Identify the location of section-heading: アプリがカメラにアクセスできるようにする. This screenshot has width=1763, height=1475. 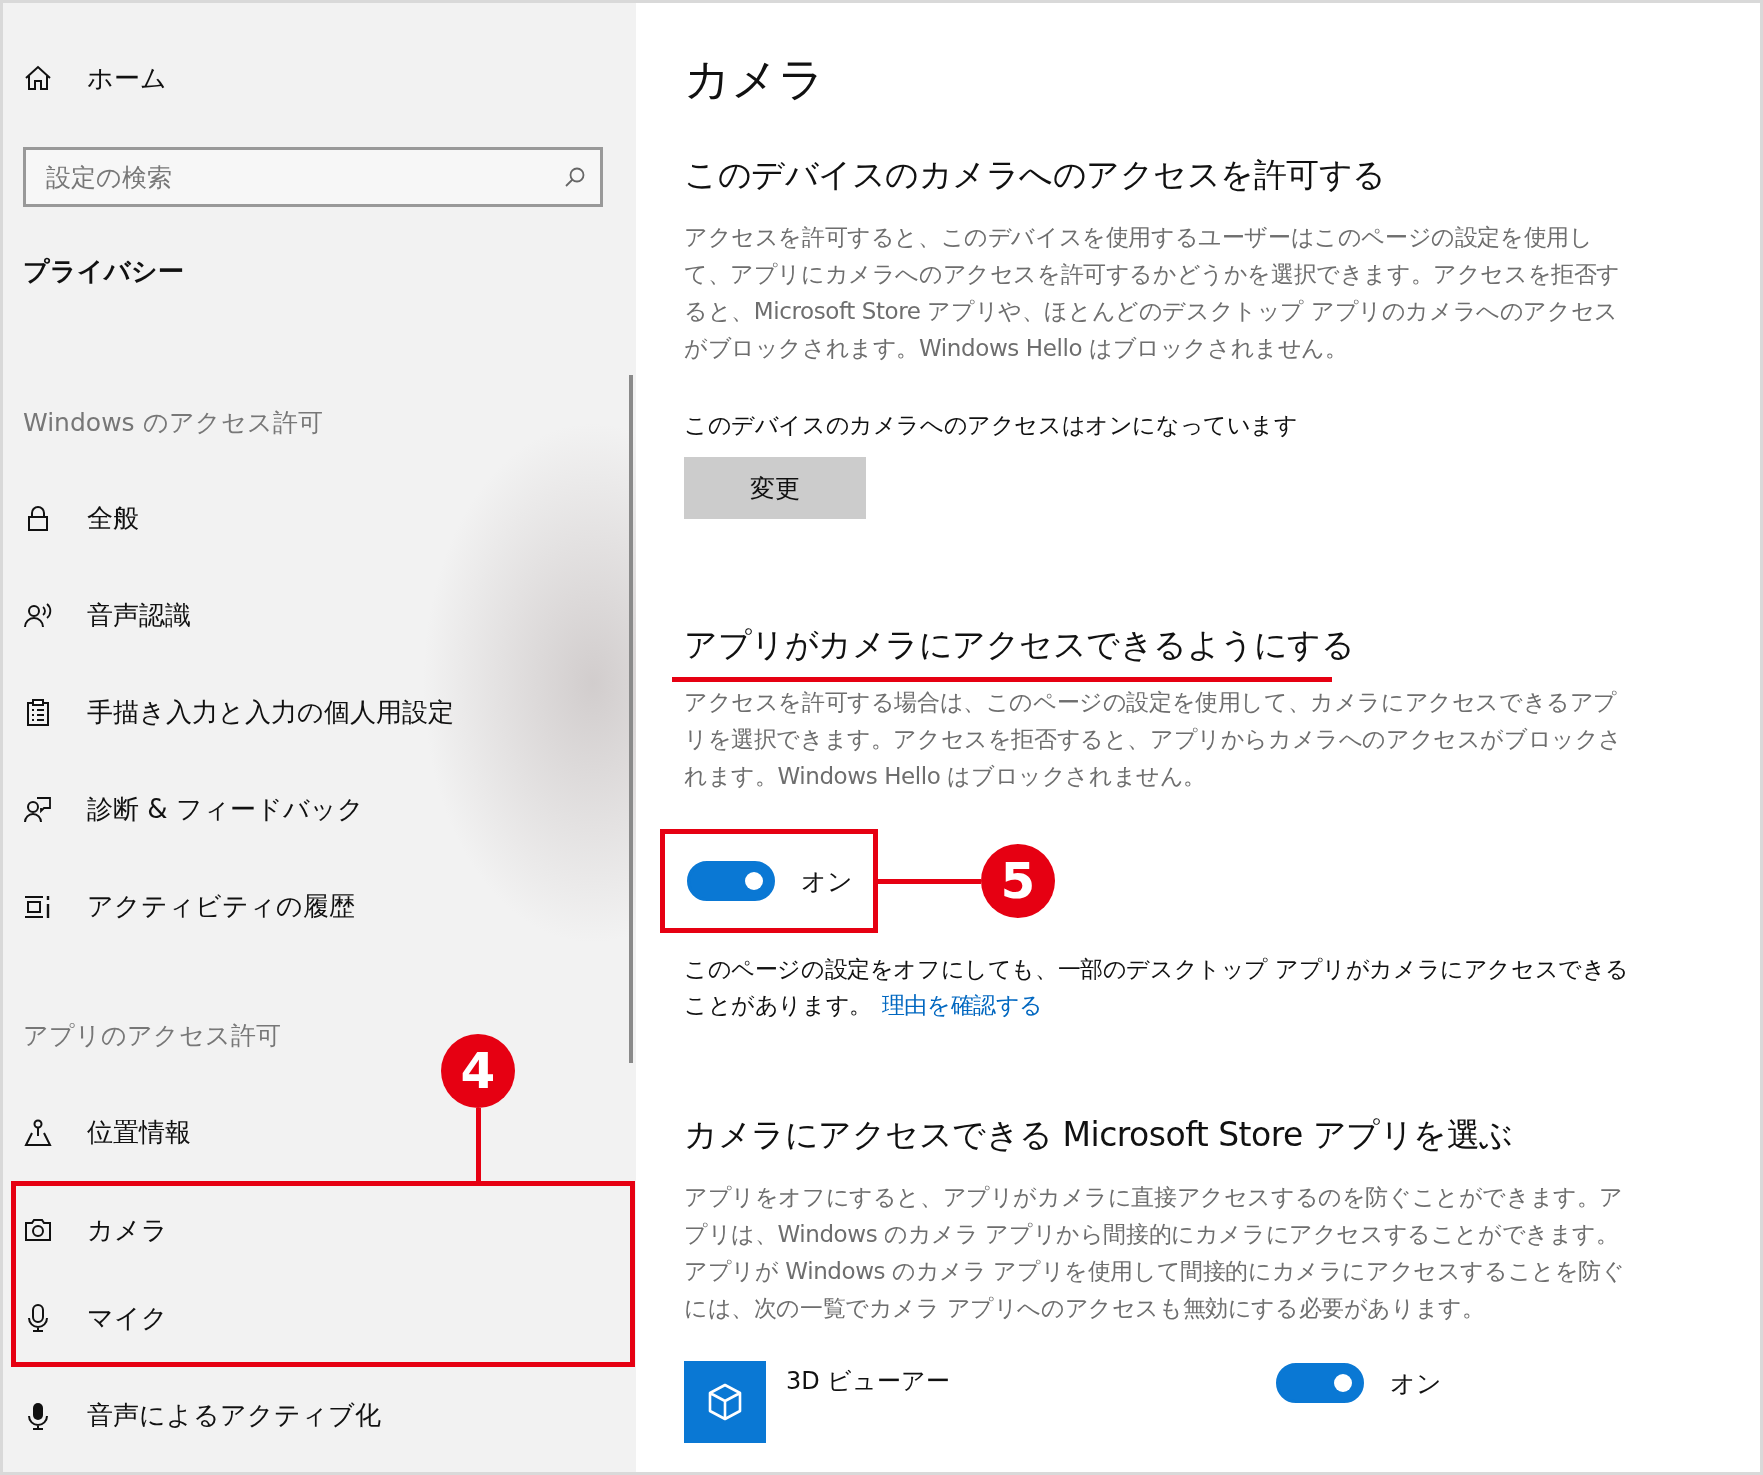
(1019, 645).